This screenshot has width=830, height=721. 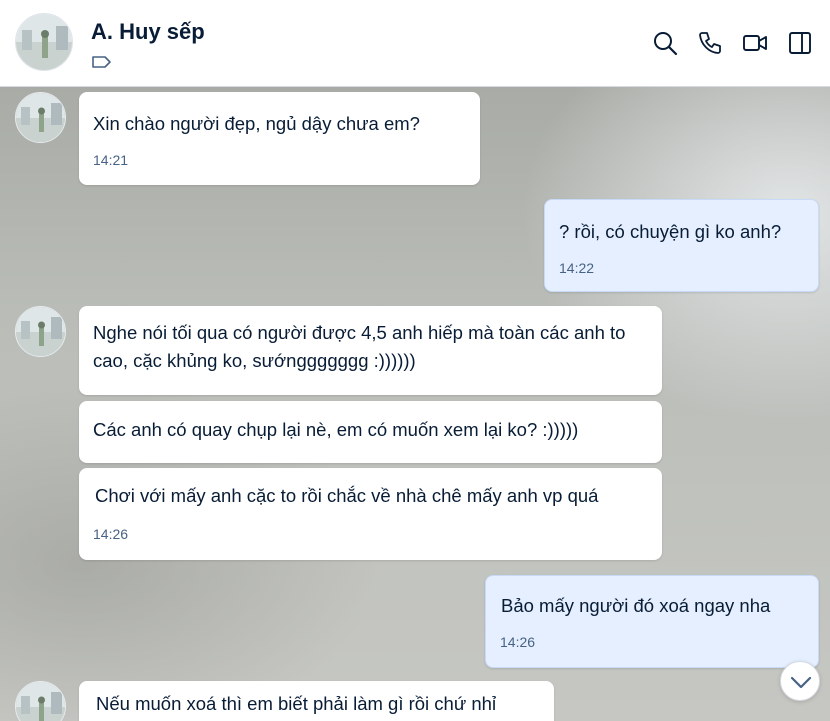 What do you see at coordinates (415, 43) in the screenshot?
I see `chat-header: A. Huy sếp` at bounding box center [415, 43].